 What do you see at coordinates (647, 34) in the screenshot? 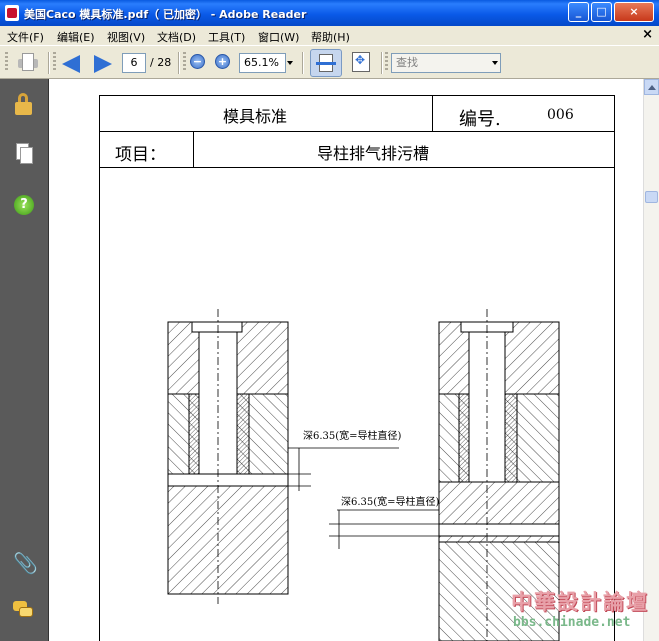
I see `document-close-icon: ×` at bounding box center [647, 34].